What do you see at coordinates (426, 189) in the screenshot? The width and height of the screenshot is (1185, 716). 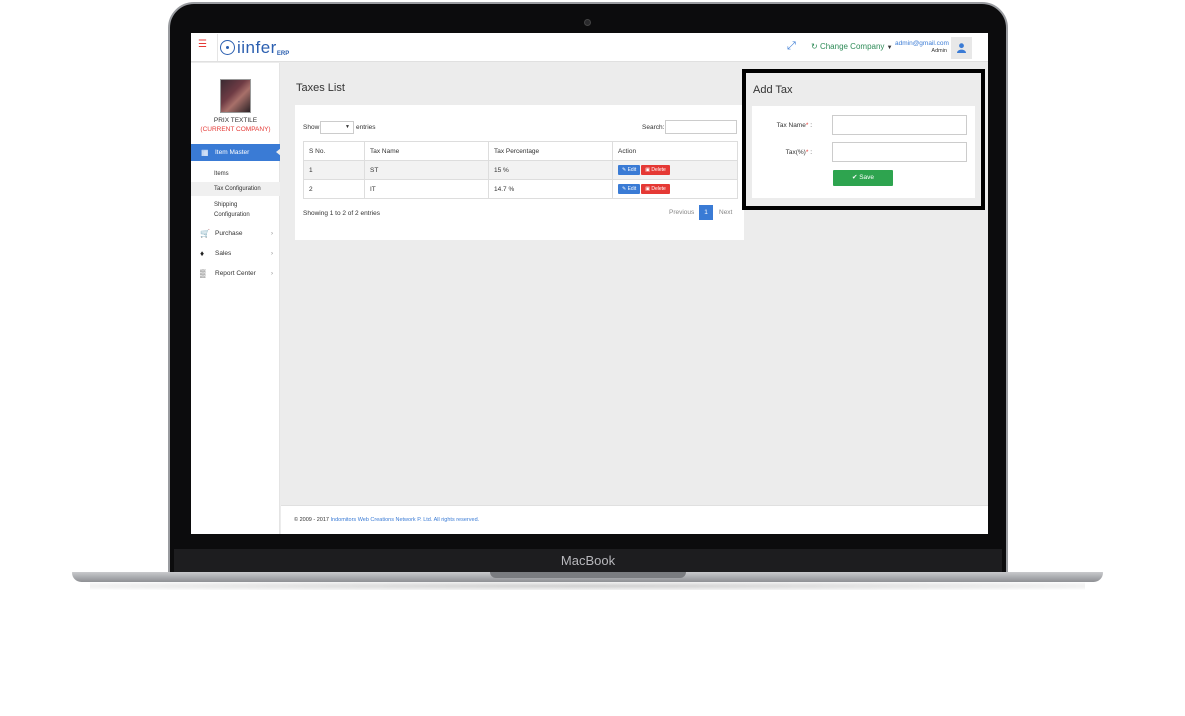 I see `cell-tax-name: IT` at bounding box center [426, 189].